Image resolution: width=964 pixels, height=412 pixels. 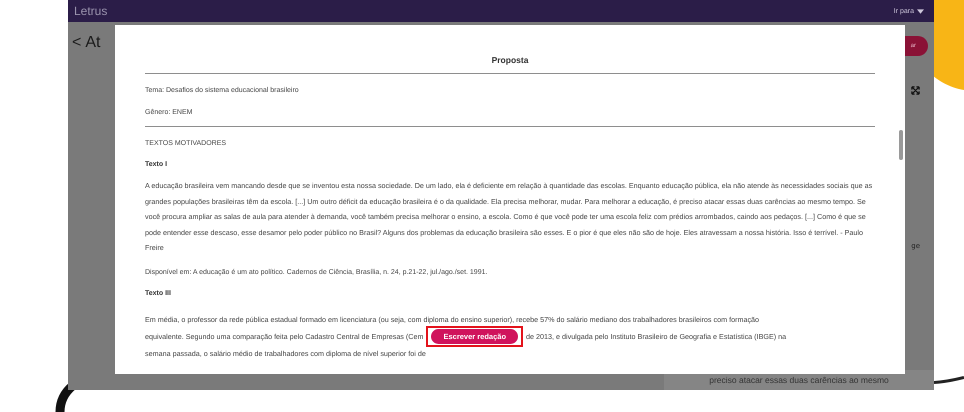 I want to click on scrollbar, so click(x=901, y=145).